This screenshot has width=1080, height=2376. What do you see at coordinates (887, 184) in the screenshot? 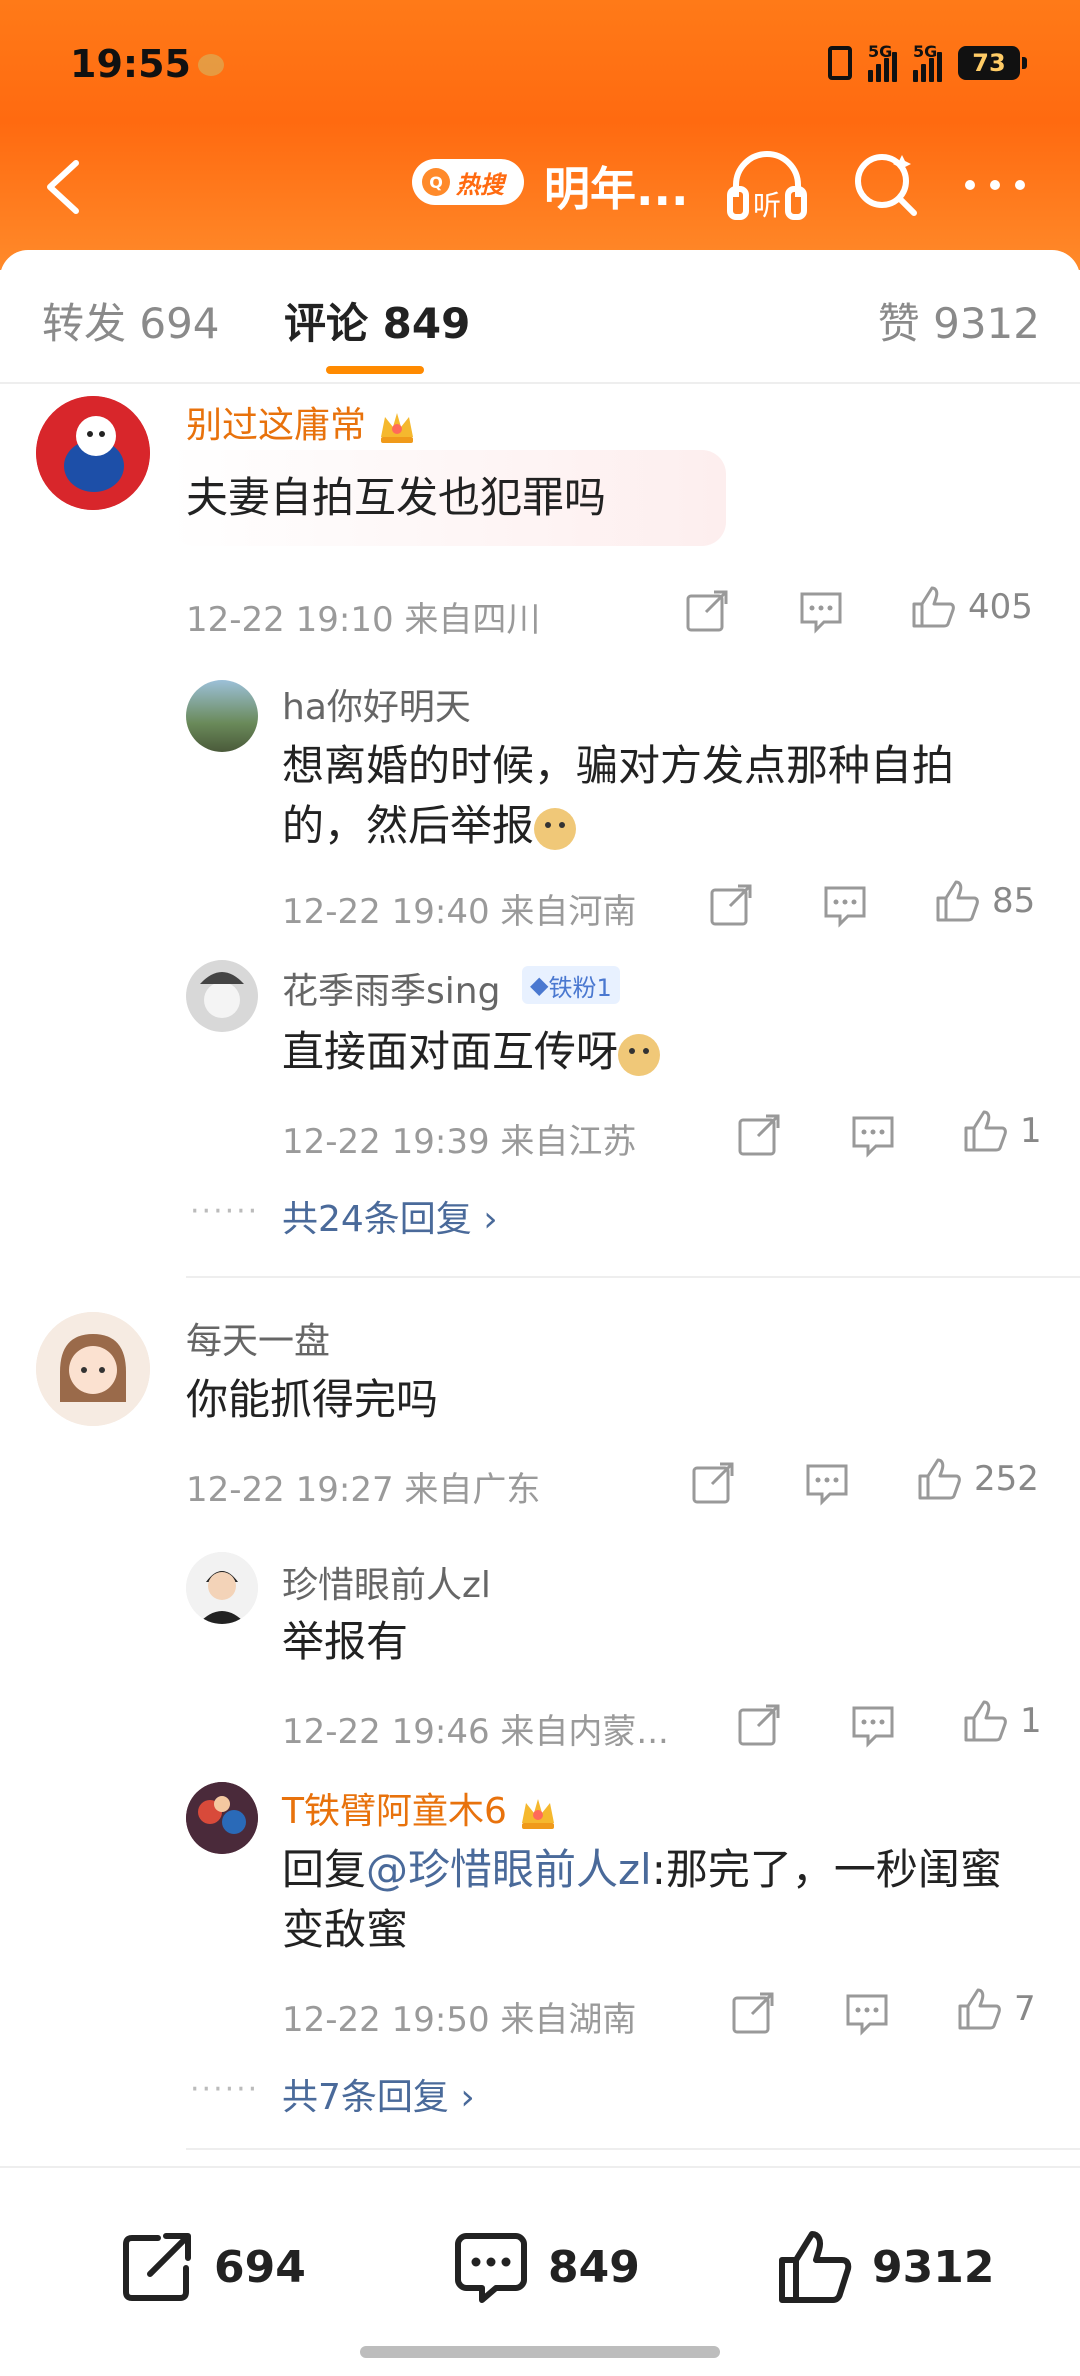
I see `search-icon` at bounding box center [887, 184].